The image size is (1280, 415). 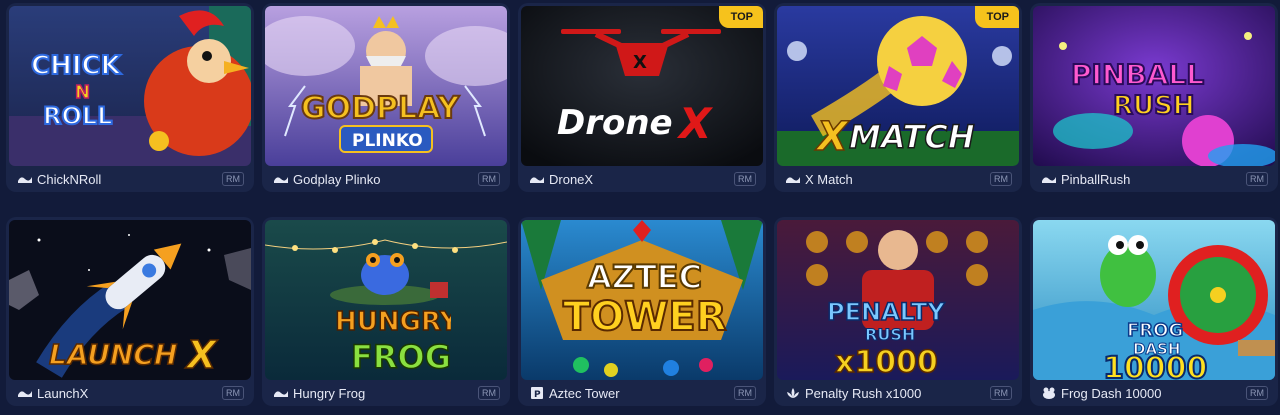 I want to click on title-art-line-1: PINBALL, so click(x=1137, y=74).